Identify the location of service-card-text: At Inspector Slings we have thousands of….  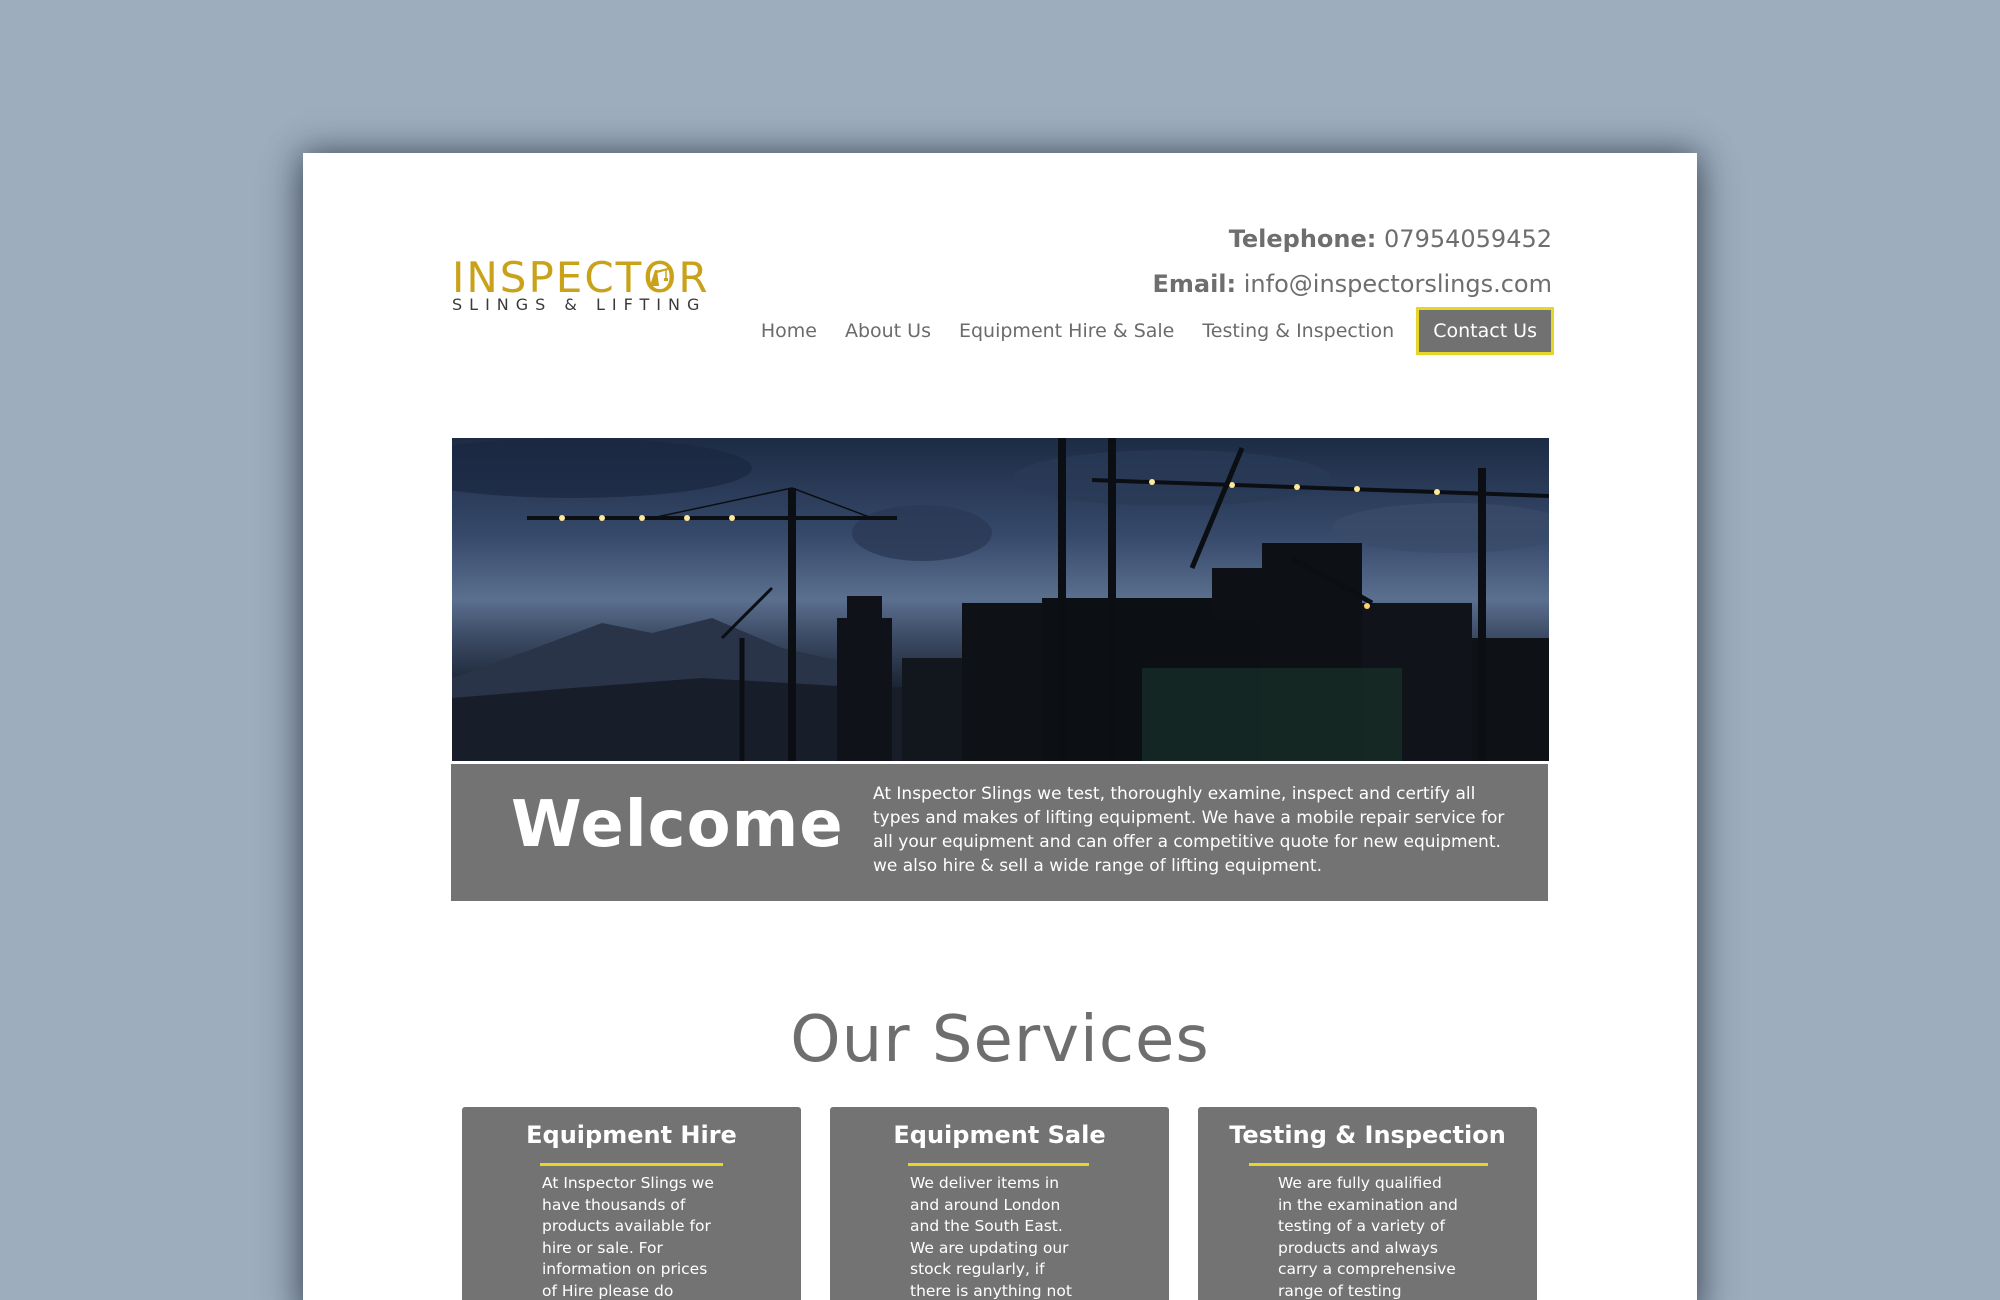
(628, 1237).